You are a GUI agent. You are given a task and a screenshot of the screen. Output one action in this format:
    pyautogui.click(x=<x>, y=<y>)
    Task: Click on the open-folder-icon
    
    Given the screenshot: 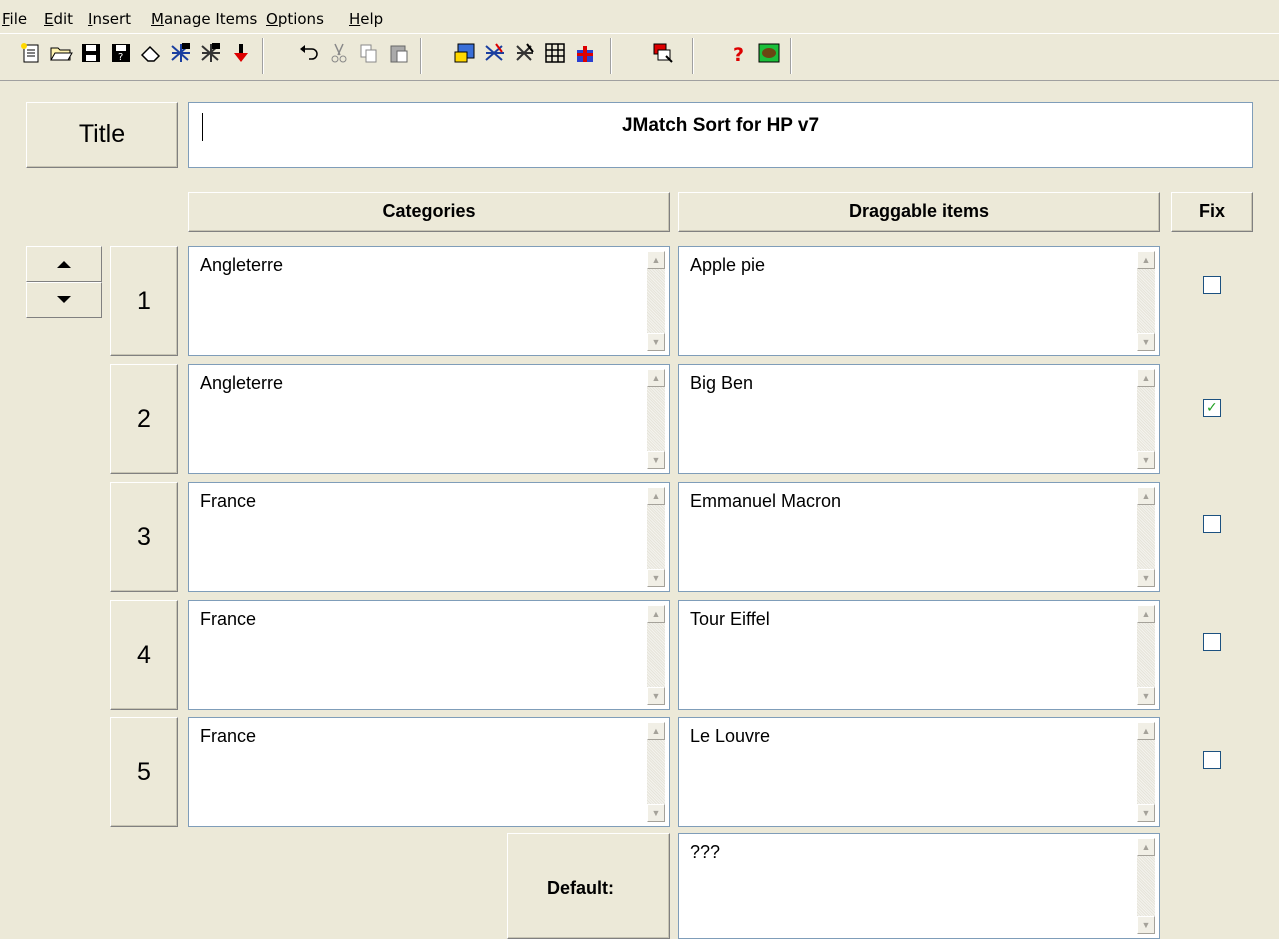 What is the action you would take?
    pyautogui.click(x=61, y=53)
    